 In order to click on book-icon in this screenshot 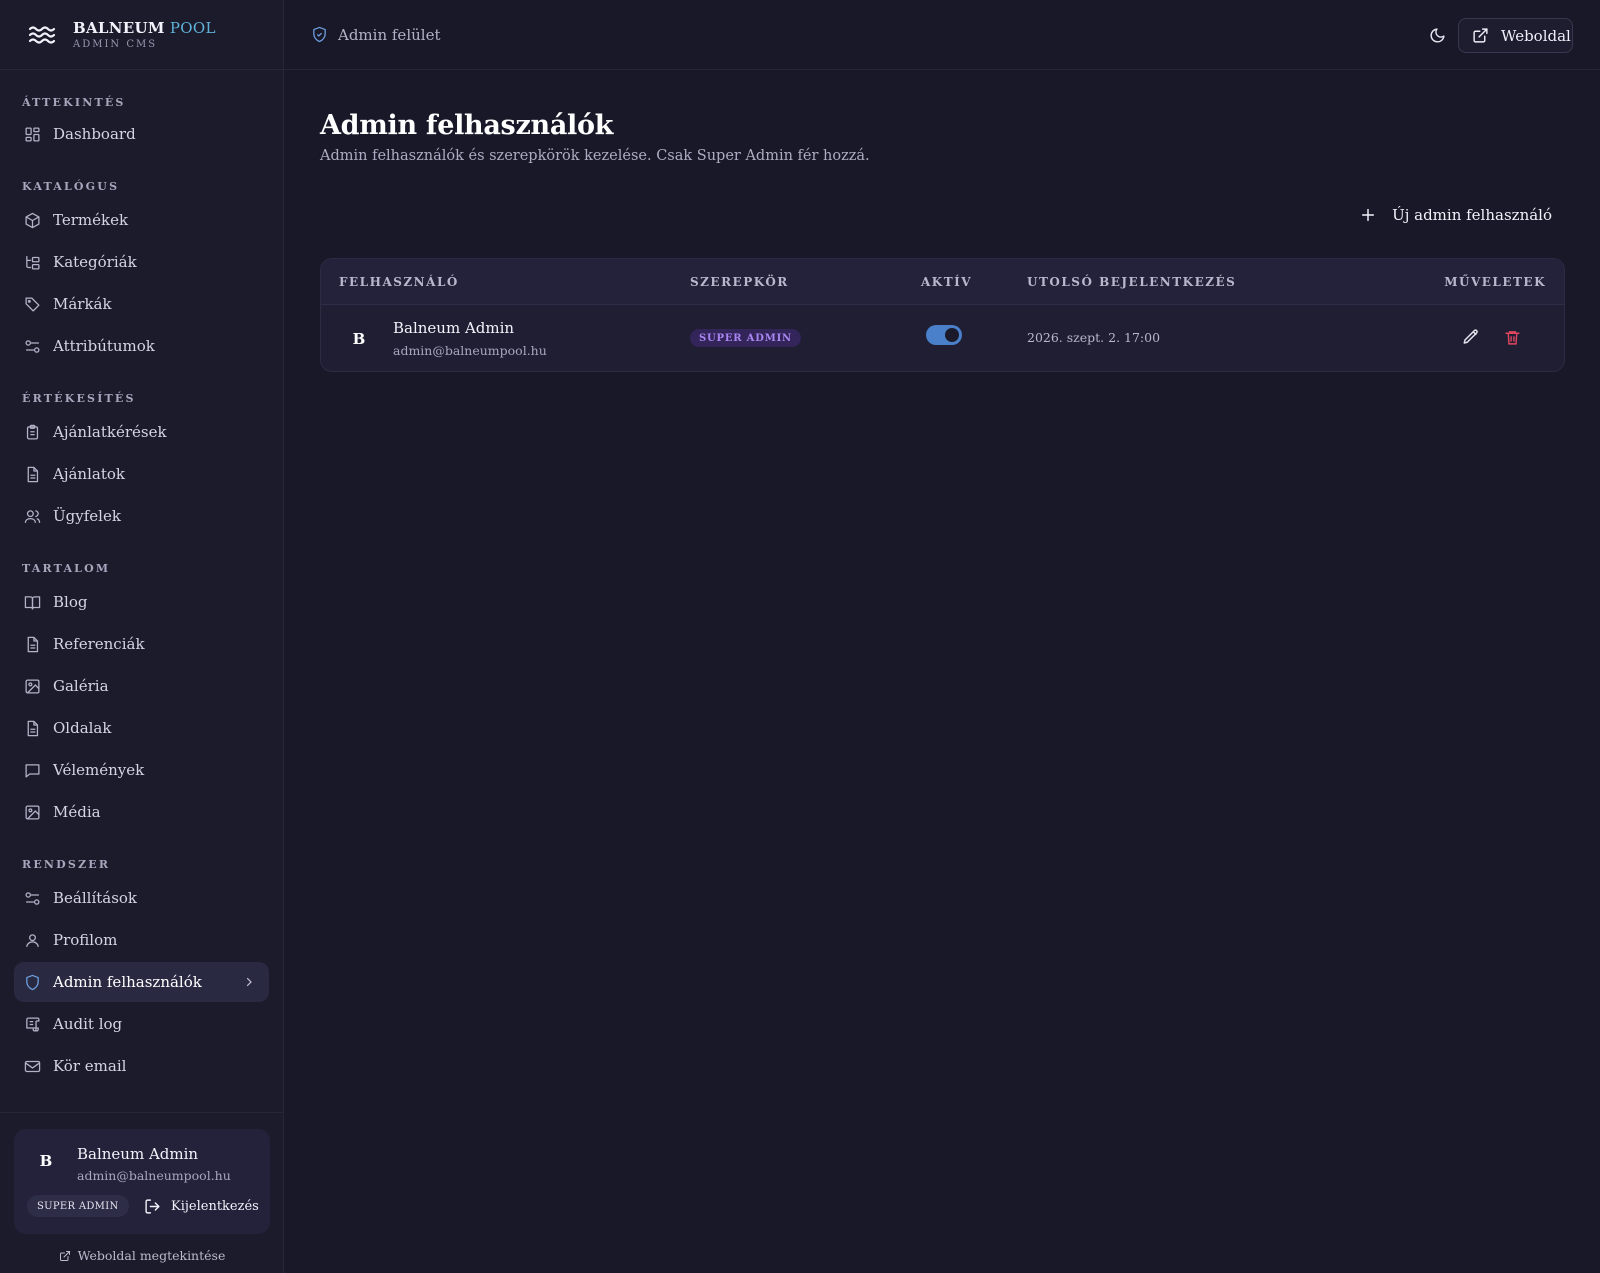, I will do `click(32, 602)`.